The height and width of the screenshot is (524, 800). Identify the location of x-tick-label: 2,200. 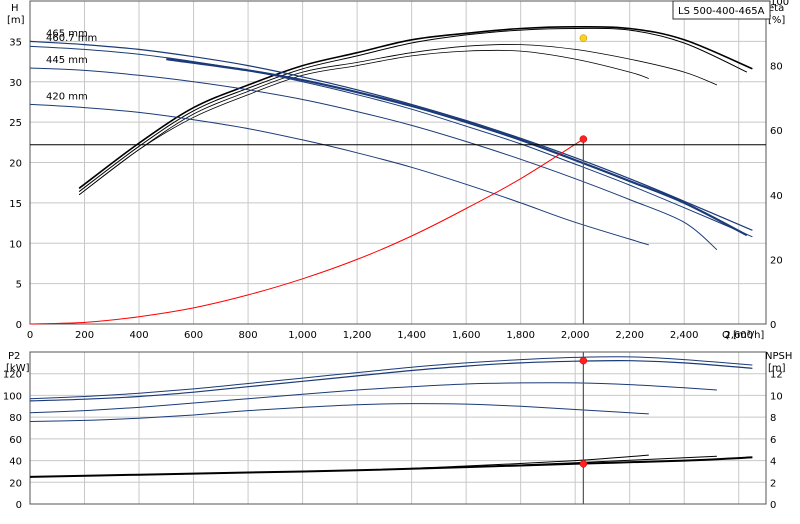
(629, 335).